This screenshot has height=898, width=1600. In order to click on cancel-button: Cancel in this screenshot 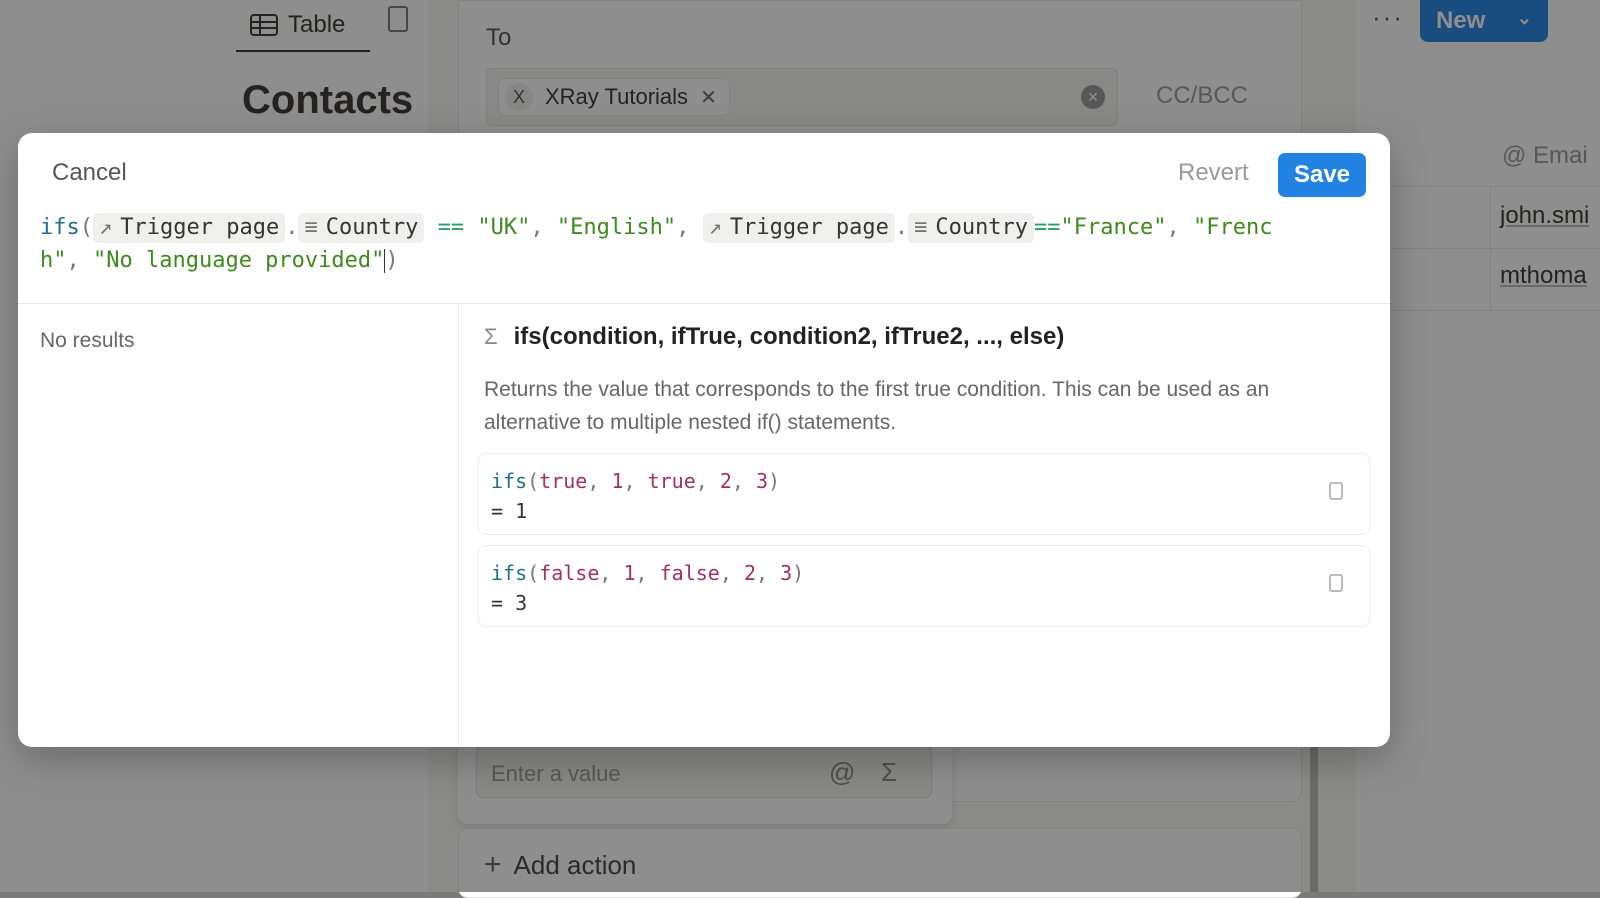, I will do `click(89, 173)`.